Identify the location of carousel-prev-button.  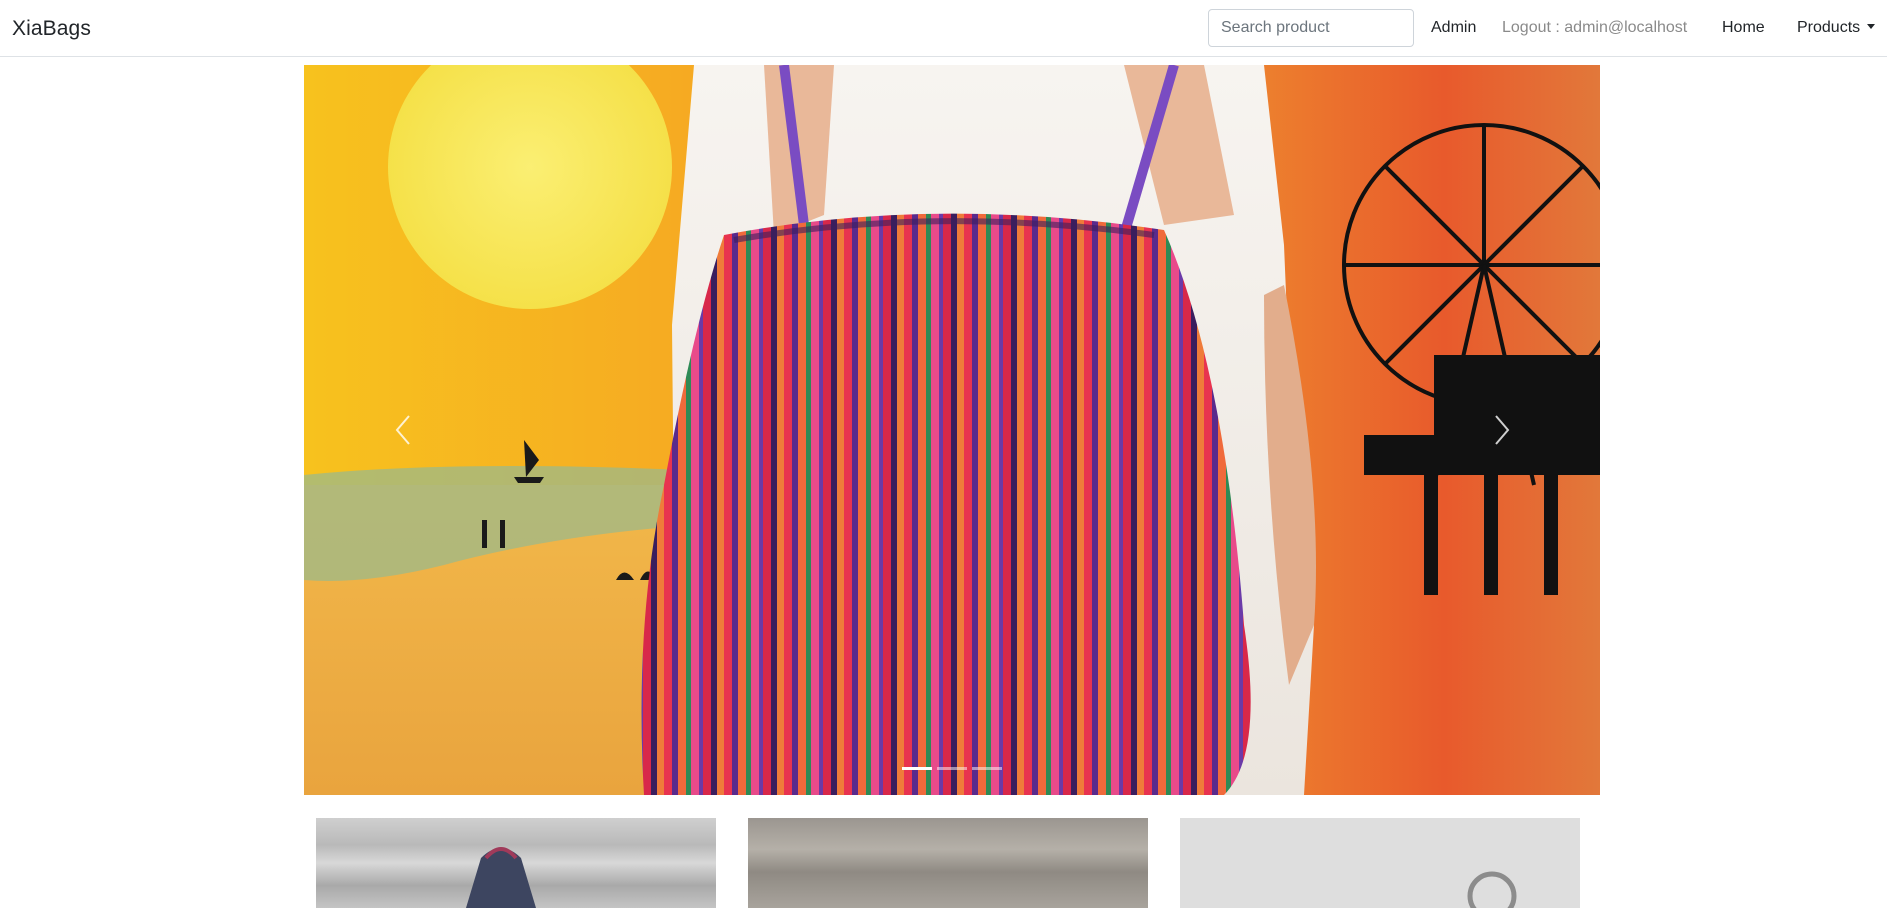
(401, 430).